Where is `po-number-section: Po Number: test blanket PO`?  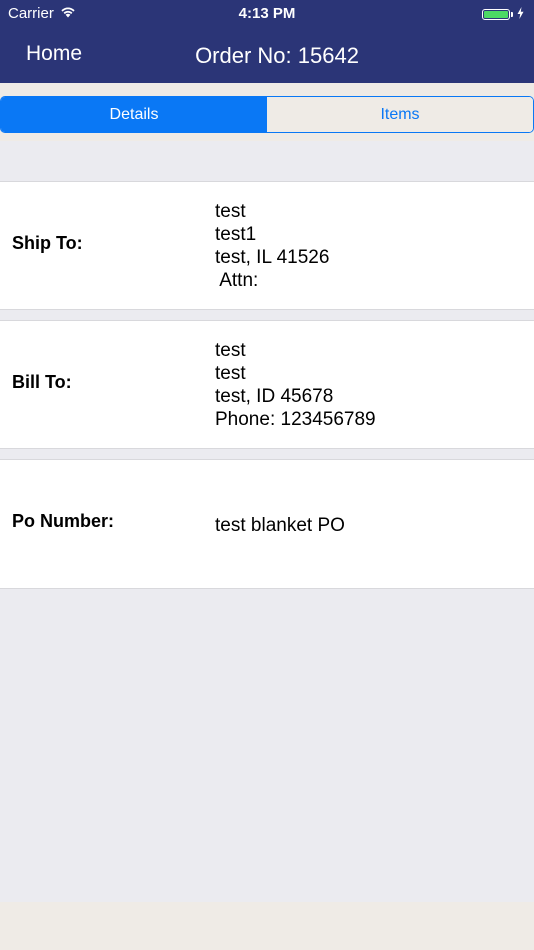
po-number-section: Po Number: test blanket PO is located at coordinates (267, 524).